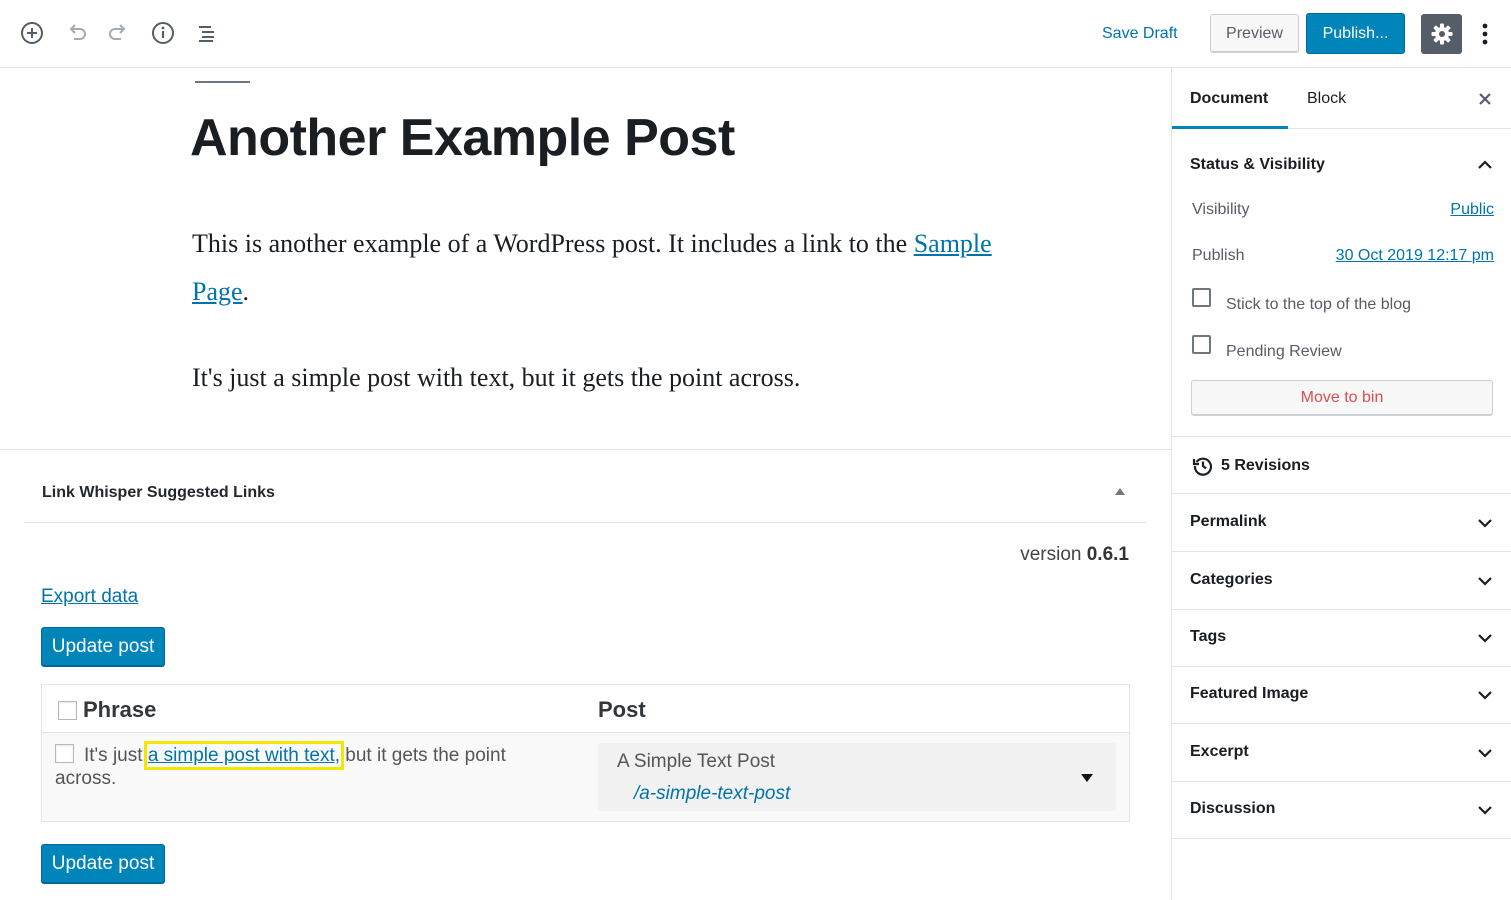  Describe the element at coordinates (89, 597) in the screenshot. I see `export-data-link: Export data` at that location.